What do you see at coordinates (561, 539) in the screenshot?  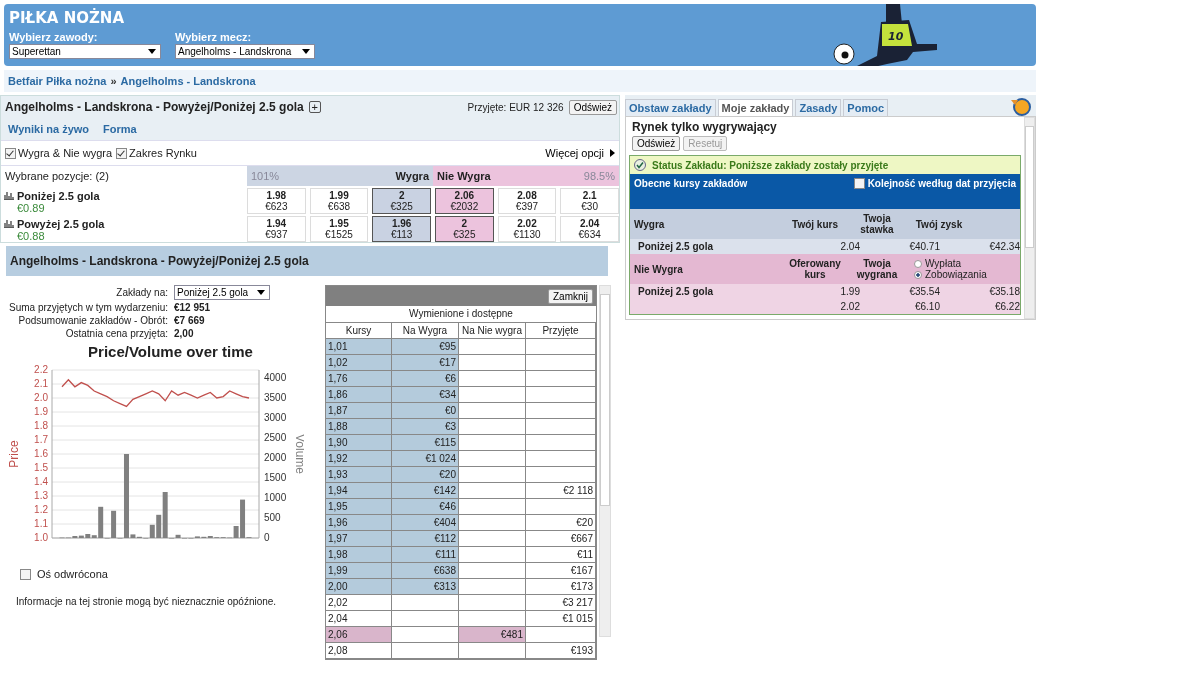 I see `table-cell: €667` at bounding box center [561, 539].